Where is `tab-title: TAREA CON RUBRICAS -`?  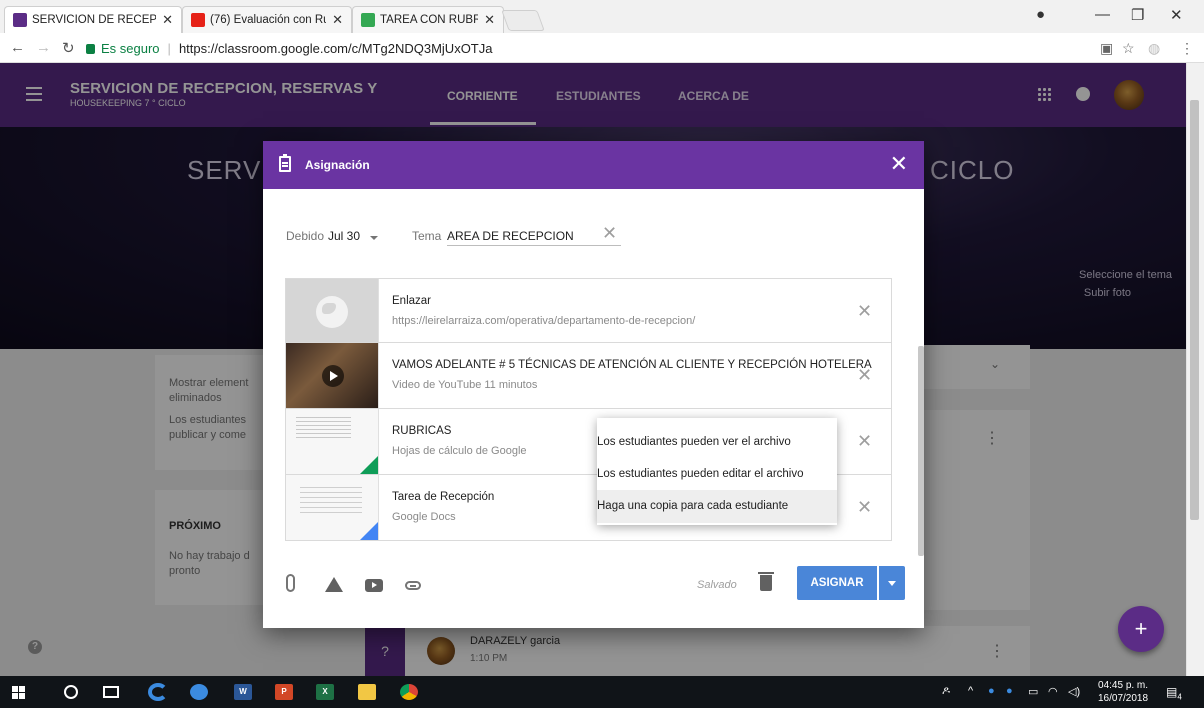
tab-title: TAREA CON RUBRICAS - is located at coordinates (429, 20).